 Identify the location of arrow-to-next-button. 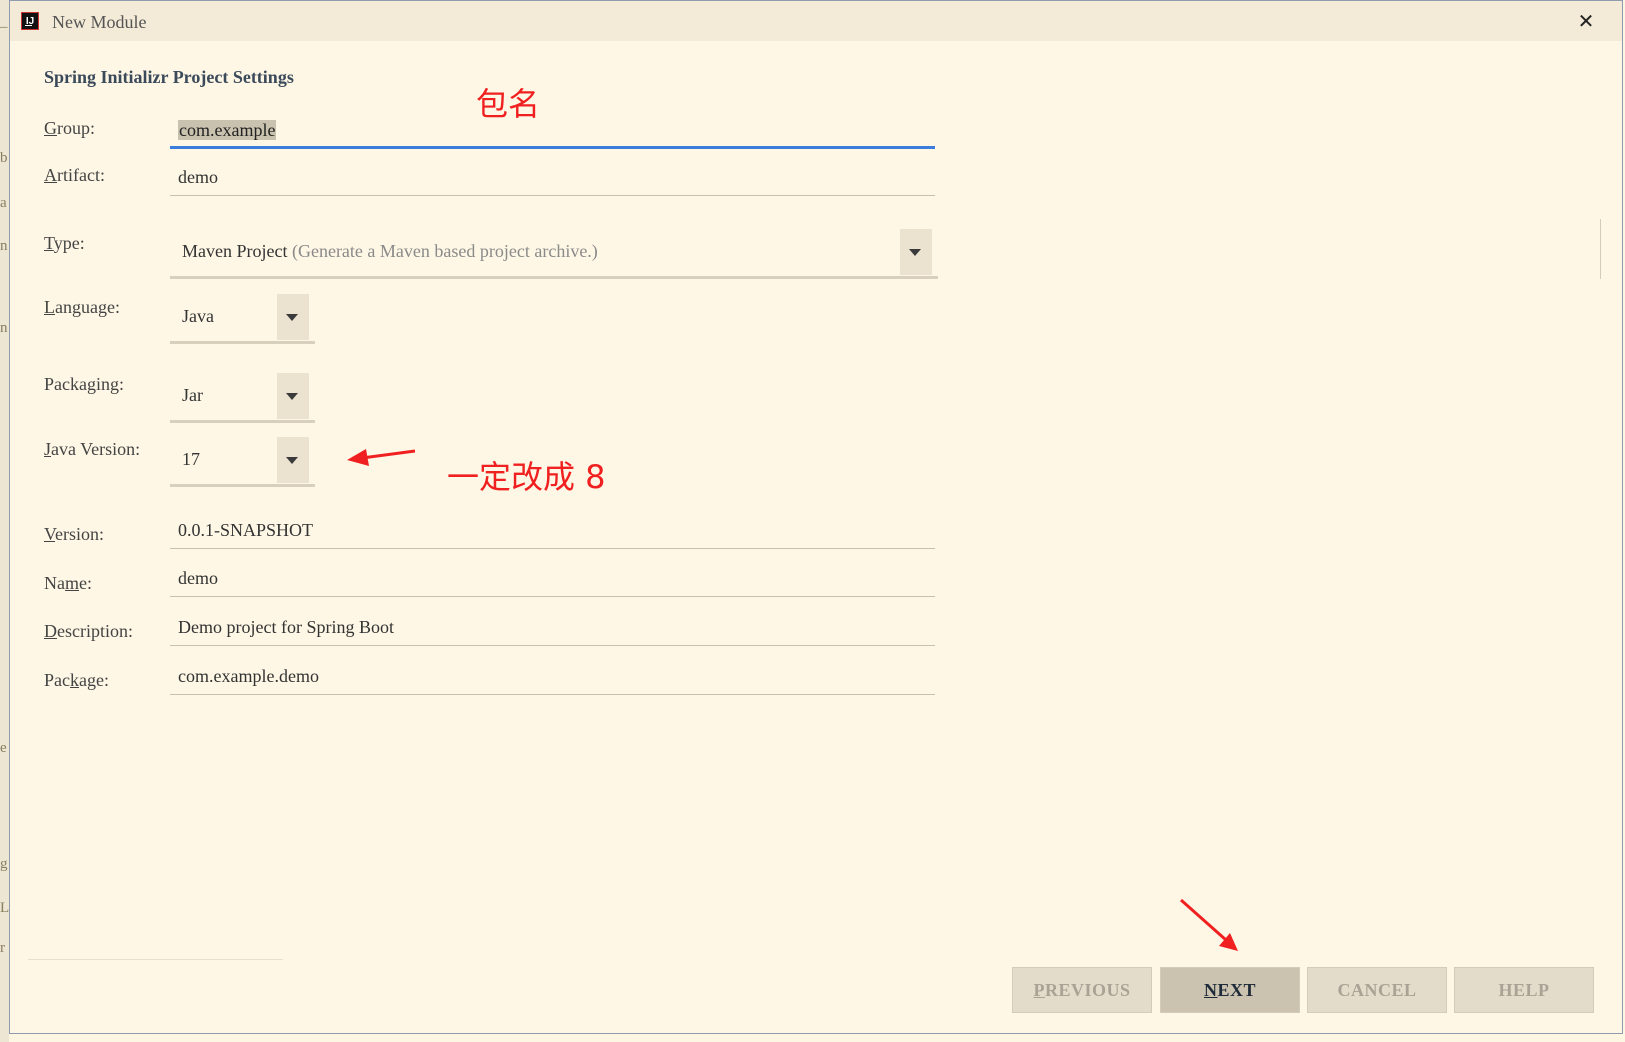
(1209, 924).